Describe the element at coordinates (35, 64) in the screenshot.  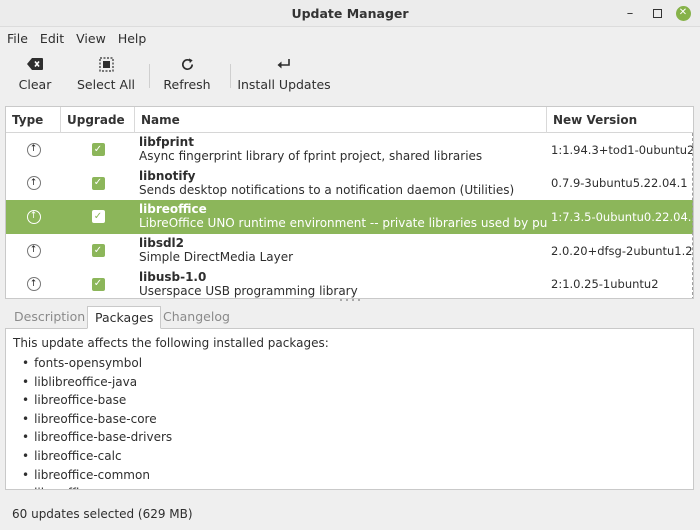
I see `backspace-icon` at that location.